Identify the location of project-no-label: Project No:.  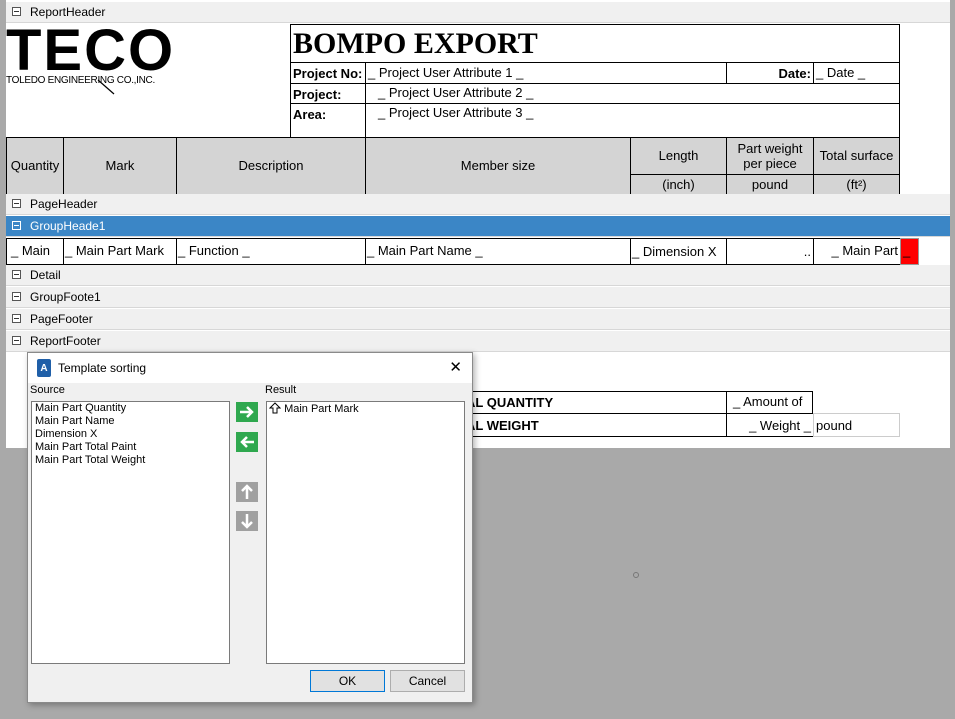
(328, 73).